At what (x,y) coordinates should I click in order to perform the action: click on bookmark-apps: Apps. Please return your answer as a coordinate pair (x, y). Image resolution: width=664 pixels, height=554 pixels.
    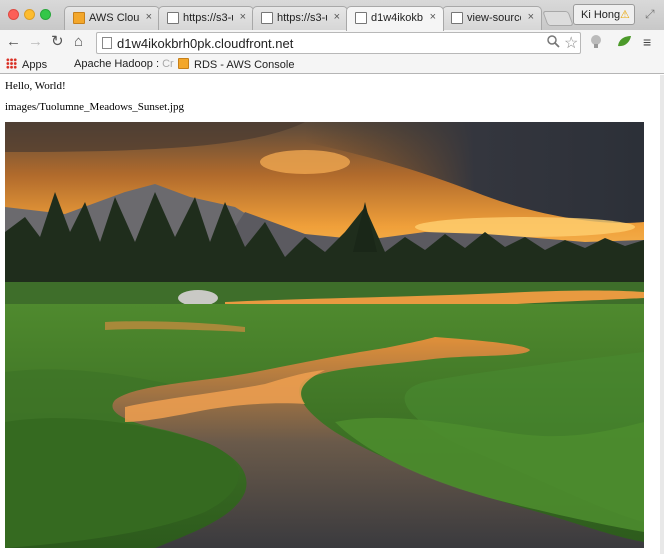
    Looking at the image, I should click on (26, 64).